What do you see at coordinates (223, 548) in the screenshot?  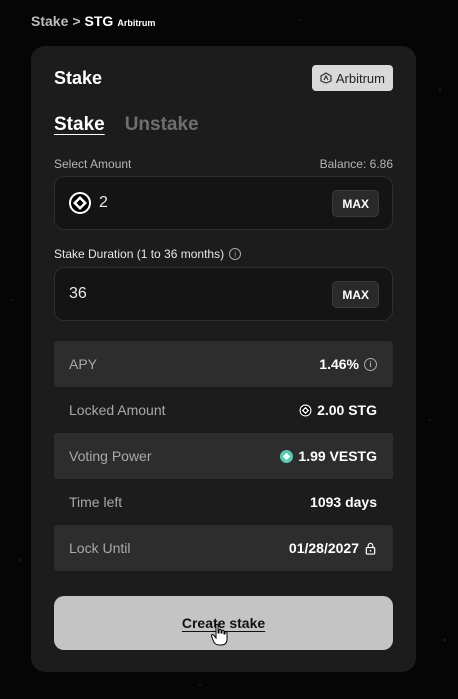 I see `lock-until-row: Lock Until 01/28/2027` at bounding box center [223, 548].